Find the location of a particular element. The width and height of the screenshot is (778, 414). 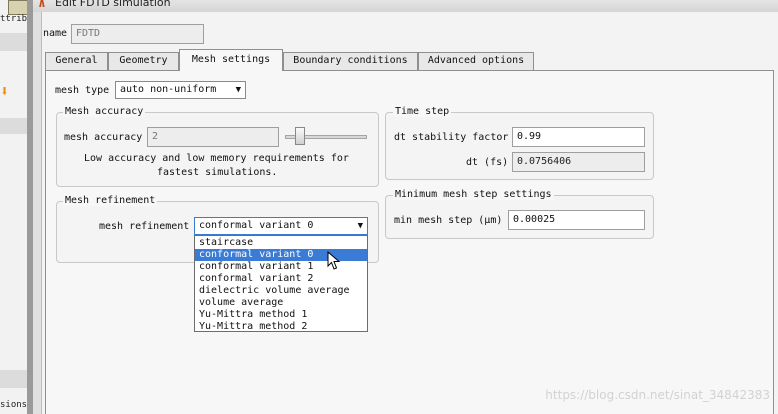

mesh-refinement-label: mesh refinement is located at coordinates (144, 226).